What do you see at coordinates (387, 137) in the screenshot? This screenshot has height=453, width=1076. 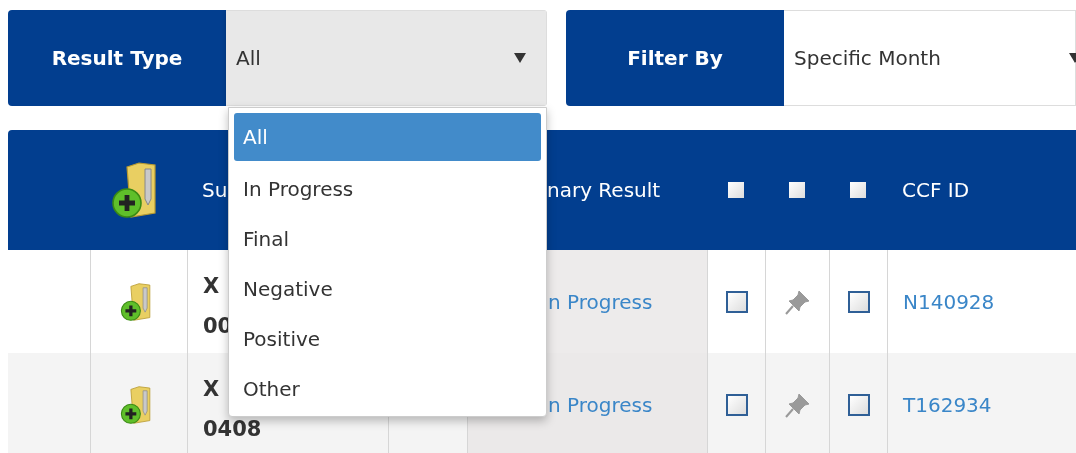 I see `dropdown-option: All` at bounding box center [387, 137].